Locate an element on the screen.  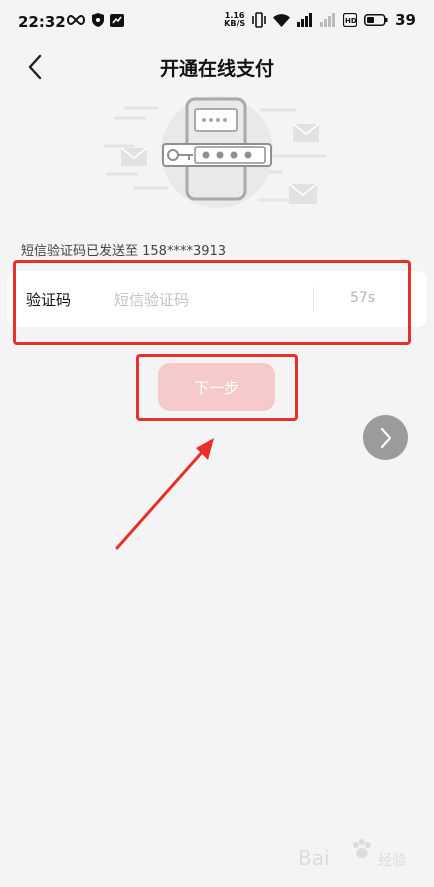
highlight-box-code-row is located at coordinates (212, 302).